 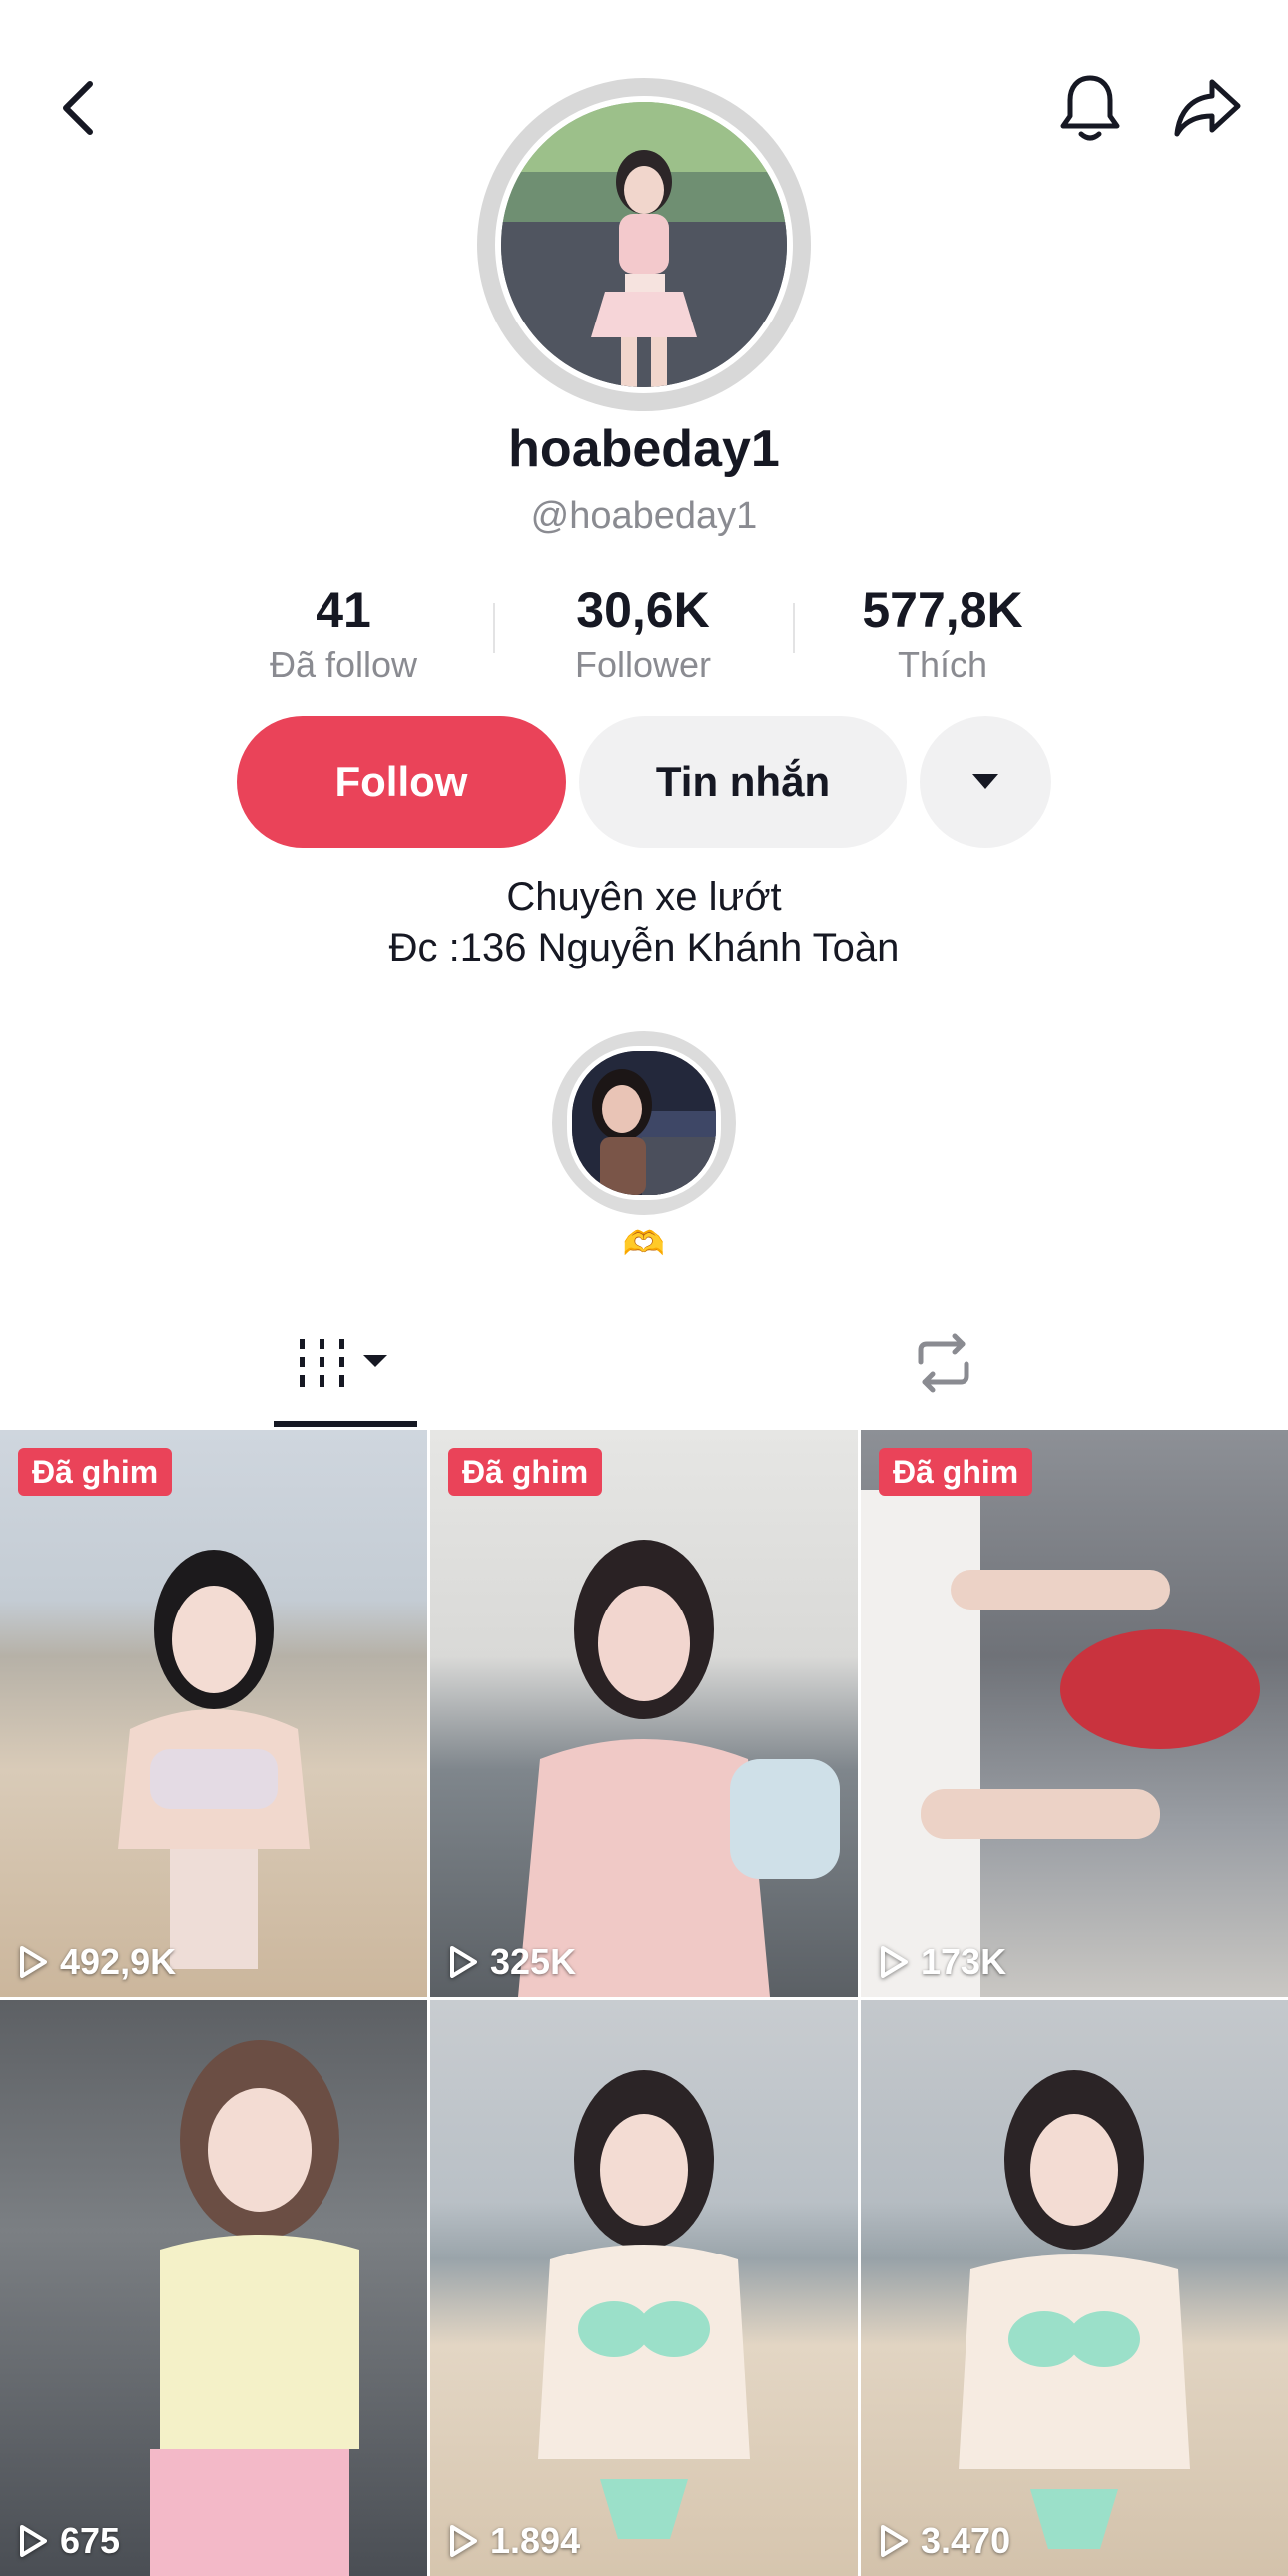 I want to click on repost-icon, so click(x=943, y=1363).